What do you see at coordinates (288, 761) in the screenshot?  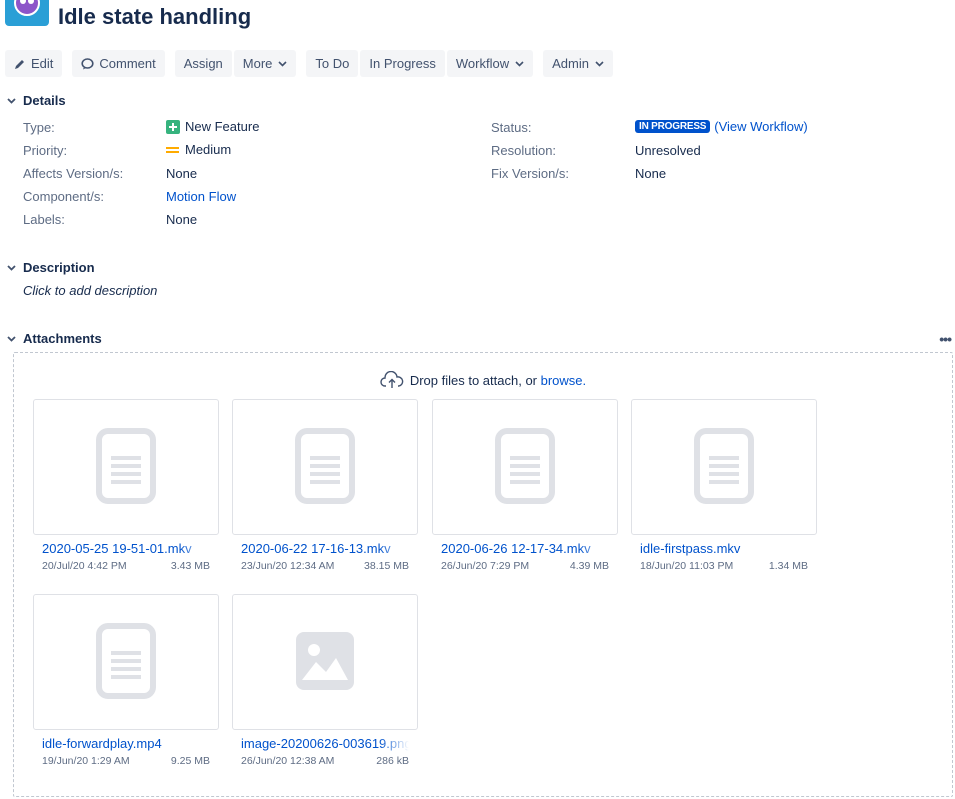 I see `attachment-date: 26/Jun/20 12:38 AM` at bounding box center [288, 761].